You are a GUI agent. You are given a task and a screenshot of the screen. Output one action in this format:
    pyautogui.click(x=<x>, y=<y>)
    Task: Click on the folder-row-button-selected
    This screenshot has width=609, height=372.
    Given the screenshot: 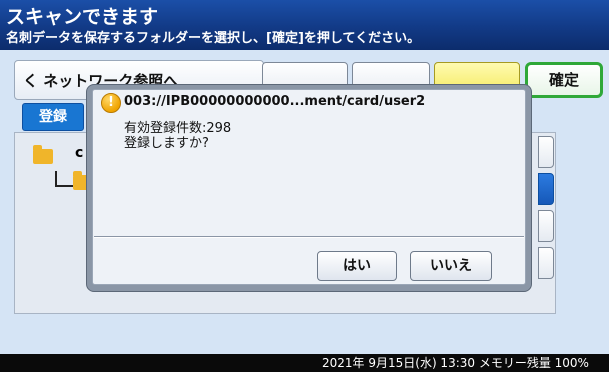 What is the action you would take?
    pyautogui.click(x=546, y=189)
    